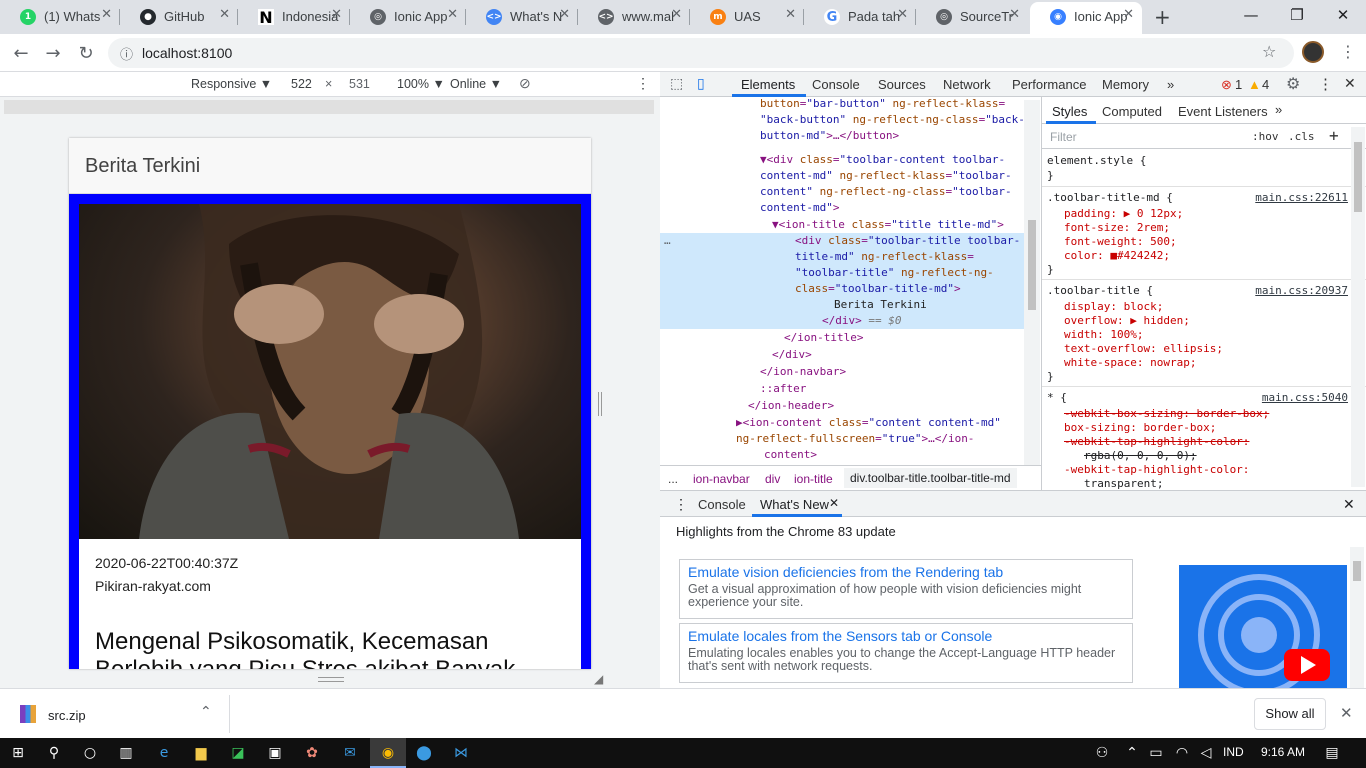  Describe the element at coordinates (461, 753) in the screenshot. I see `vscode-icon: ⋈` at that location.